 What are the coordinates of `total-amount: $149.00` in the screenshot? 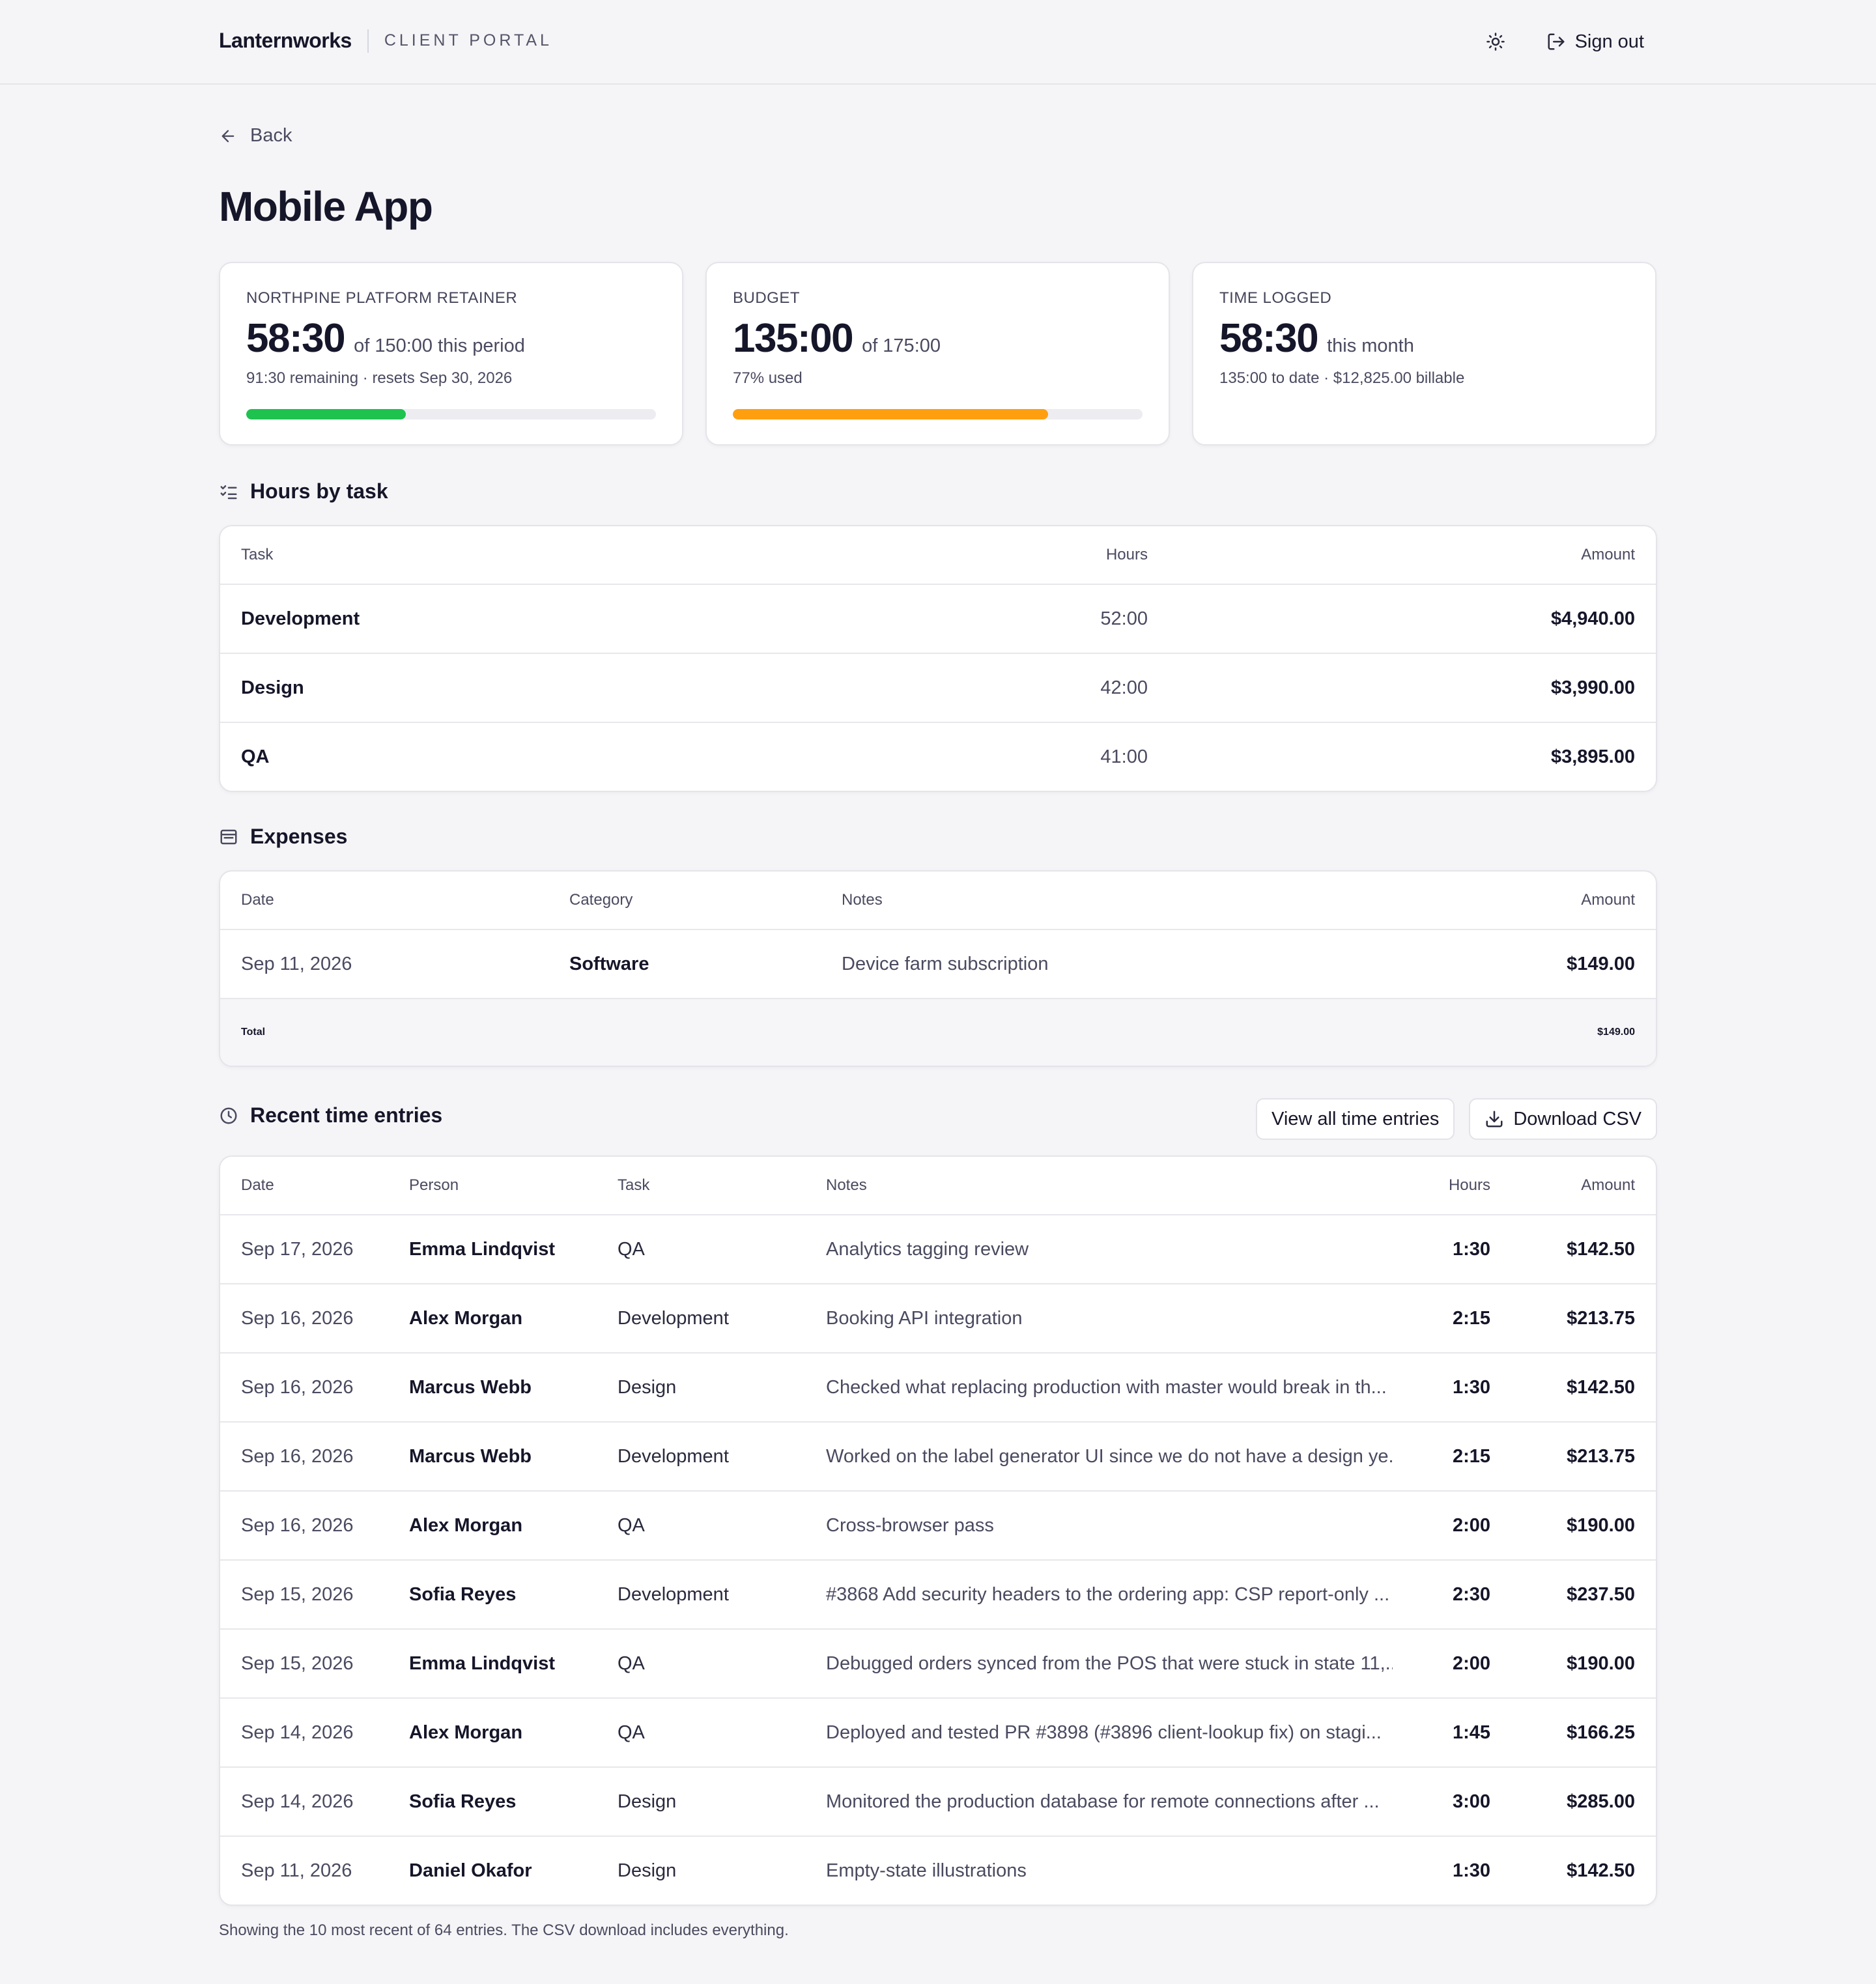 It's located at (1616, 1032).